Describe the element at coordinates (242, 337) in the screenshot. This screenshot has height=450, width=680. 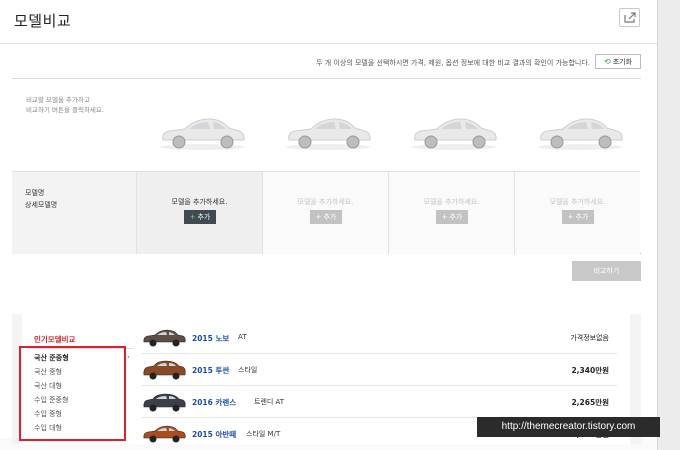
I see `model-trim: AT` at that location.